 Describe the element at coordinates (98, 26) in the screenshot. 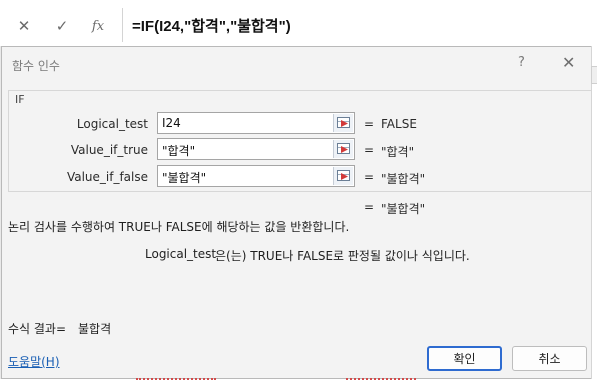

I see `fx-icon: fx` at that location.